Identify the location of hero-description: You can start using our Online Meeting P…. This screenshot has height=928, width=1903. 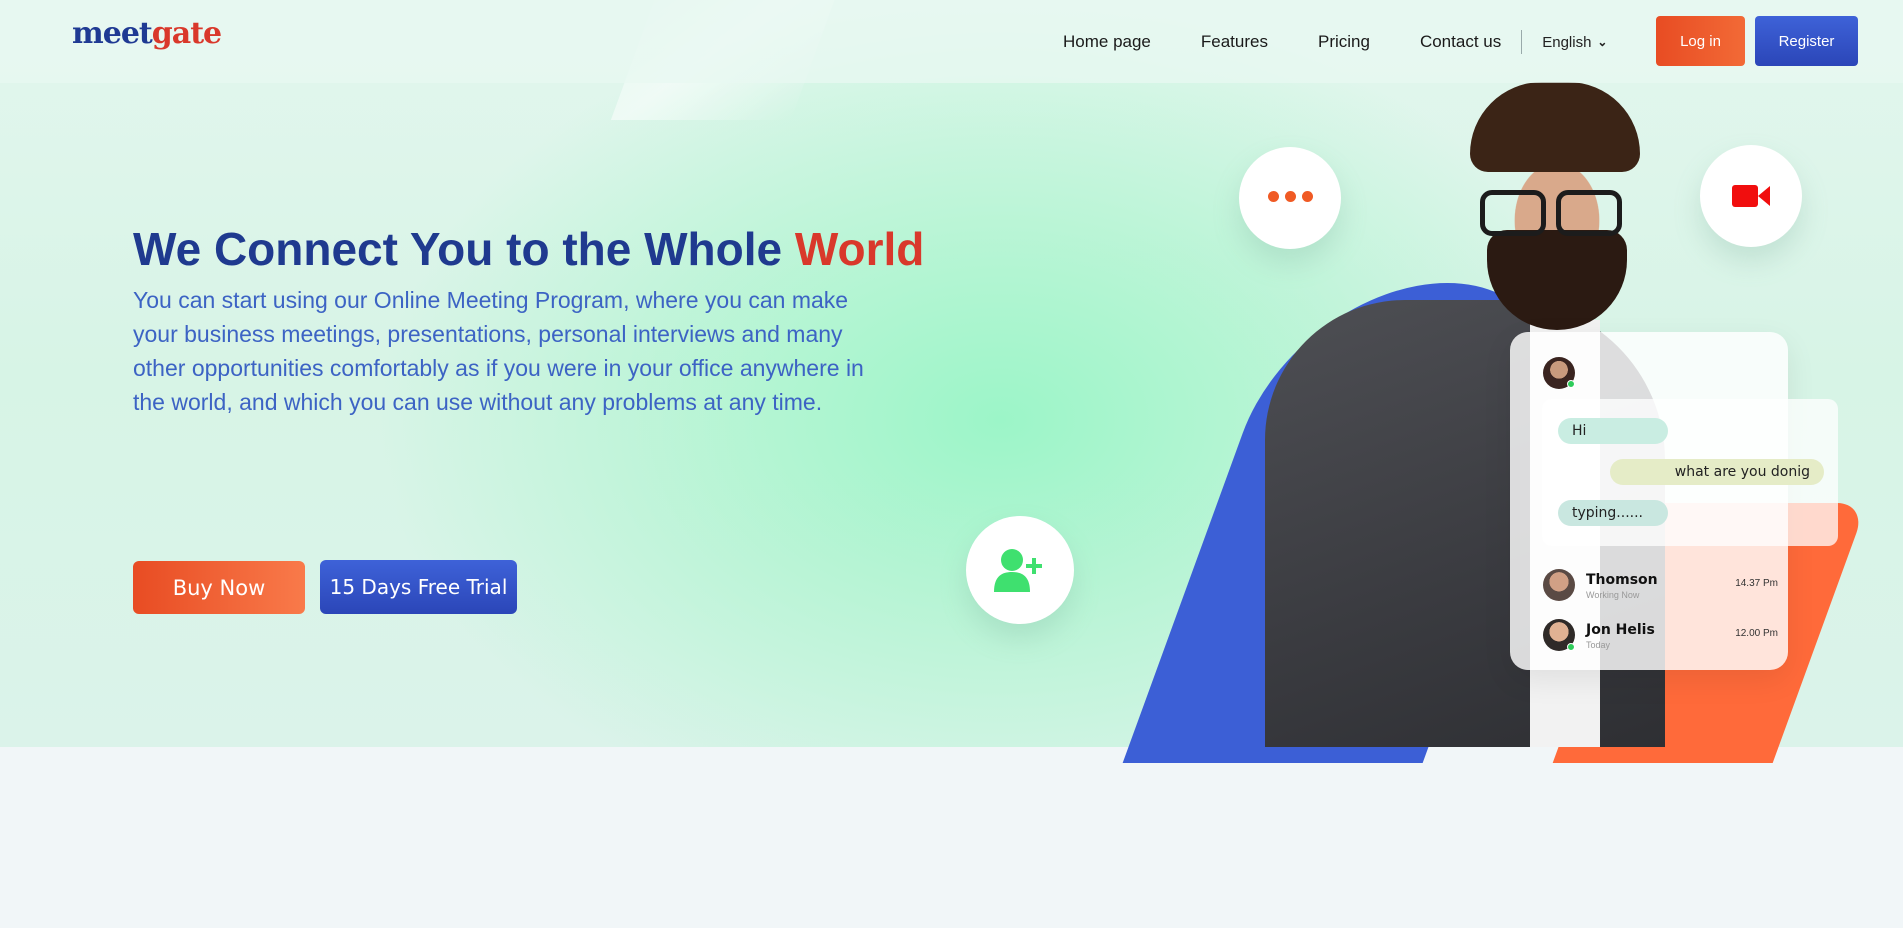
(498, 351).